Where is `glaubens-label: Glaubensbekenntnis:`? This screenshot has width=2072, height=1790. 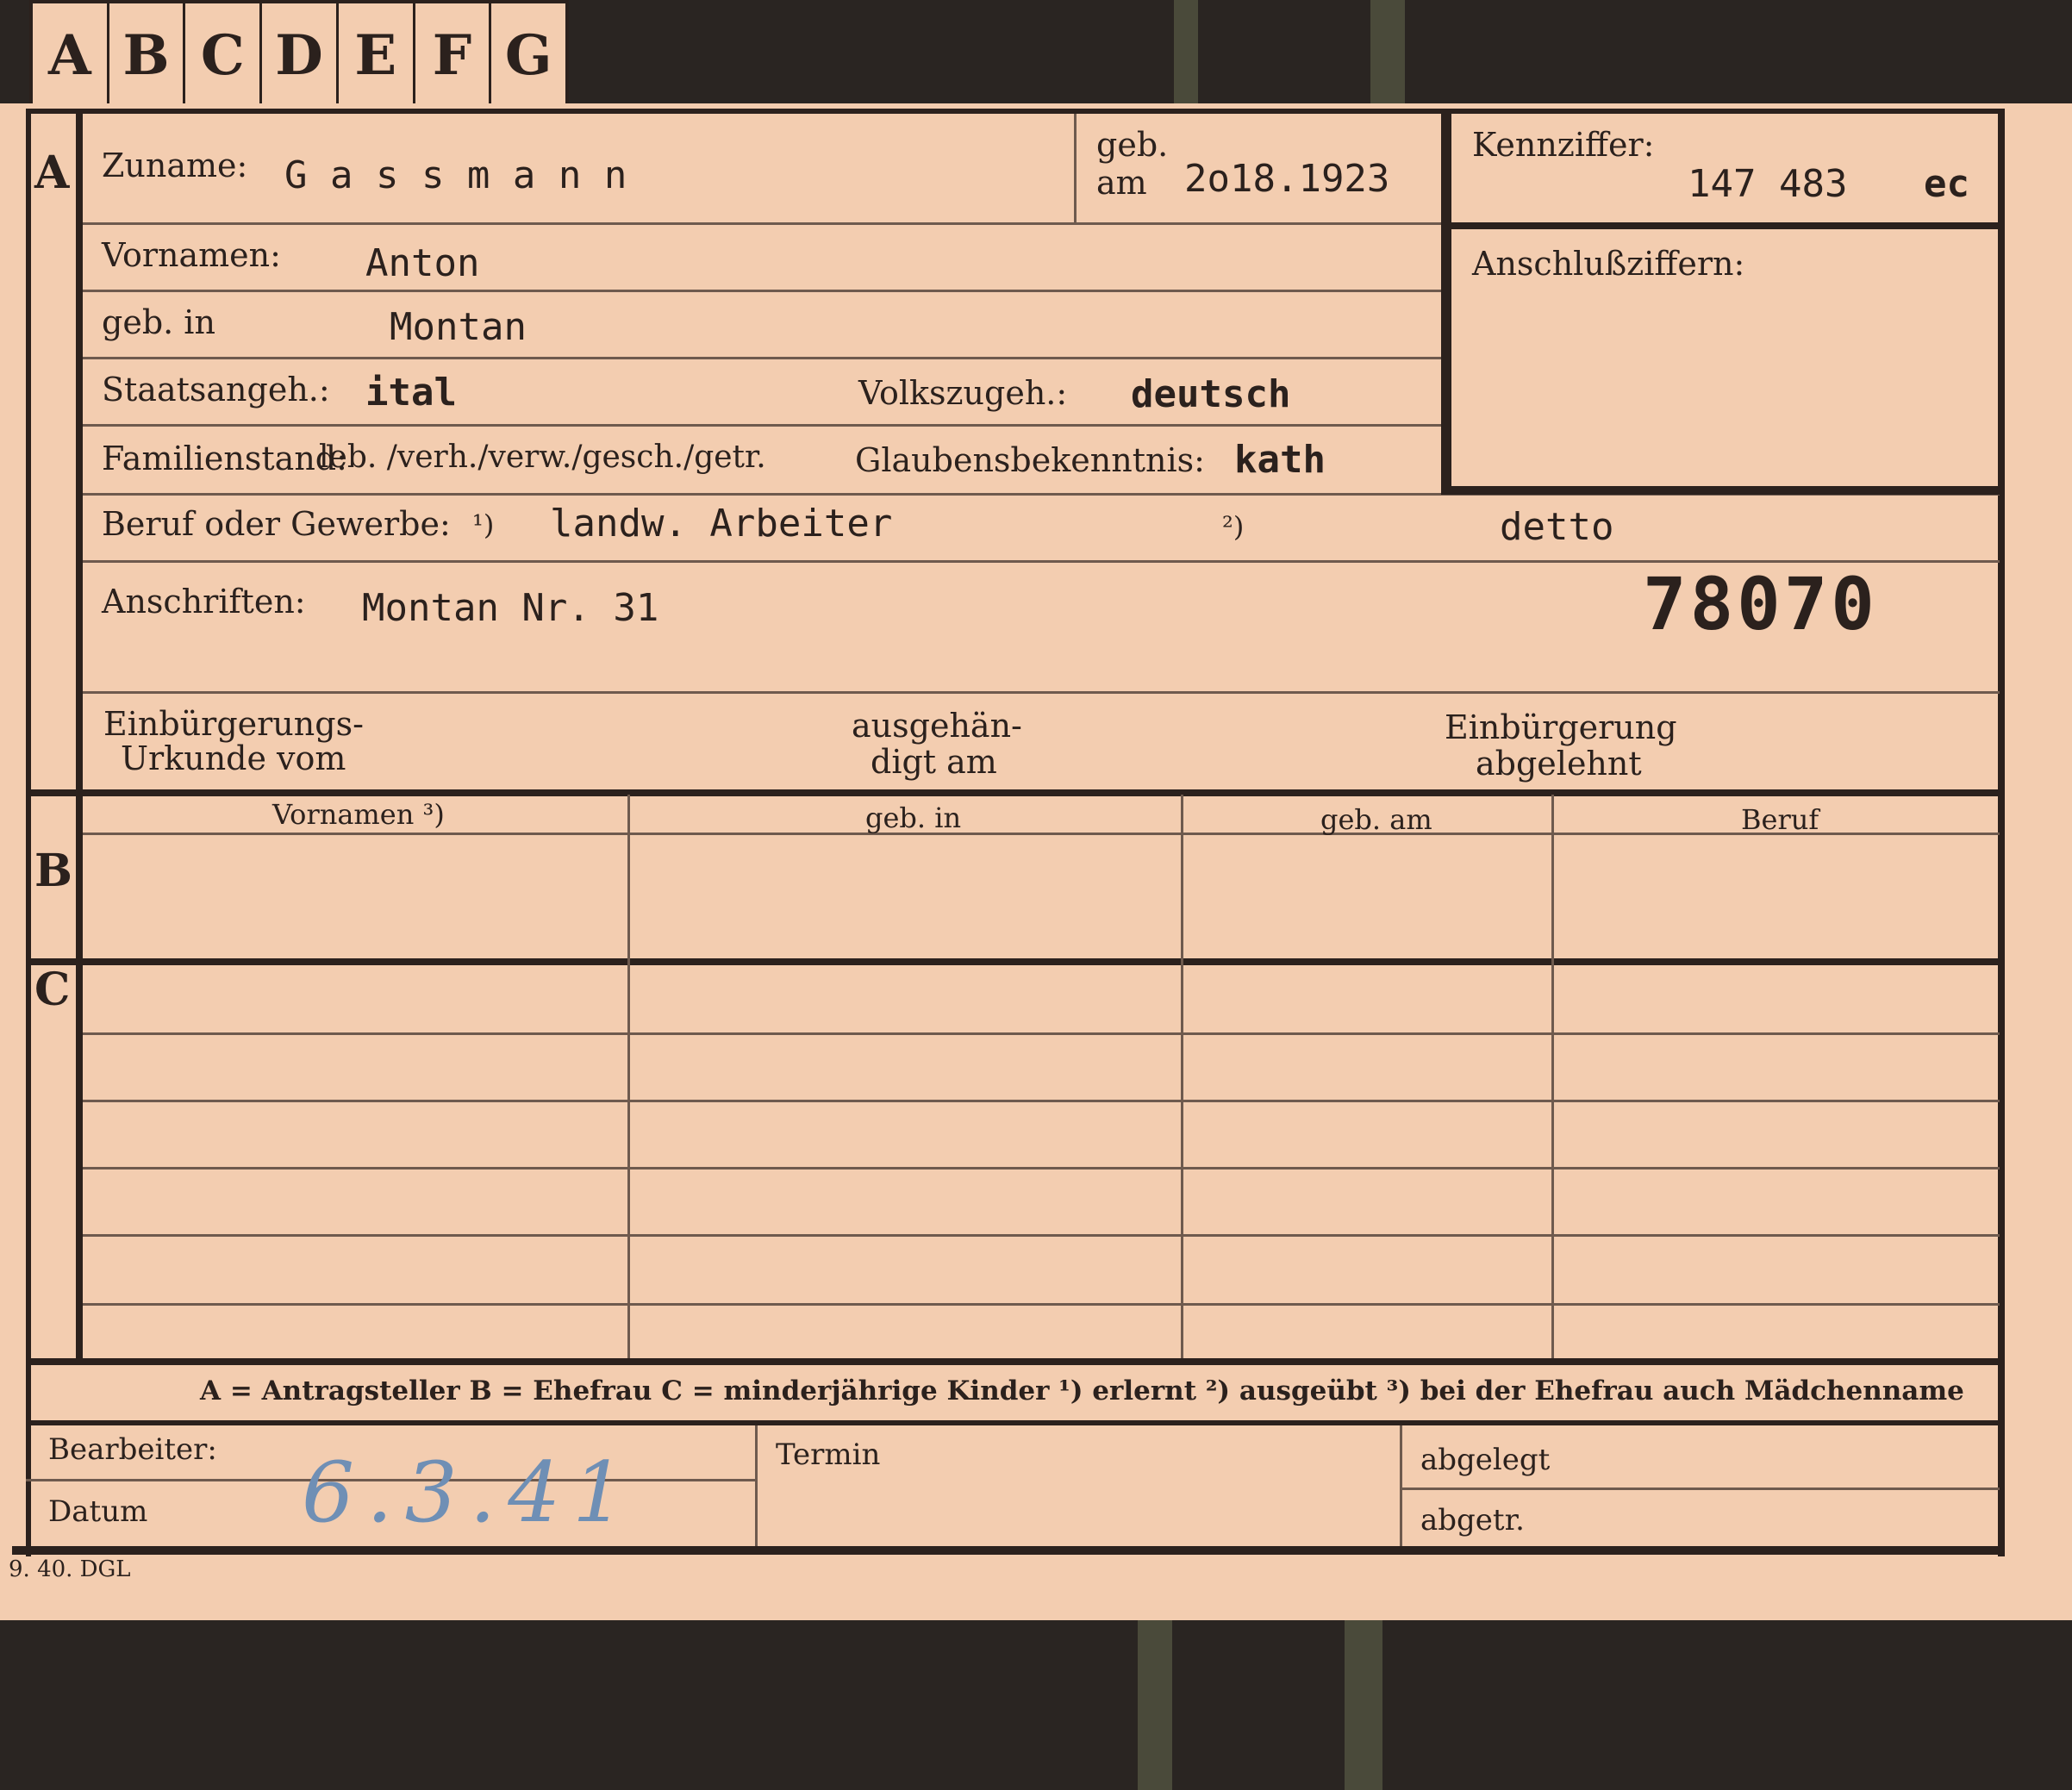 glaubens-label: Glaubensbekenntnis: is located at coordinates (1030, 460).